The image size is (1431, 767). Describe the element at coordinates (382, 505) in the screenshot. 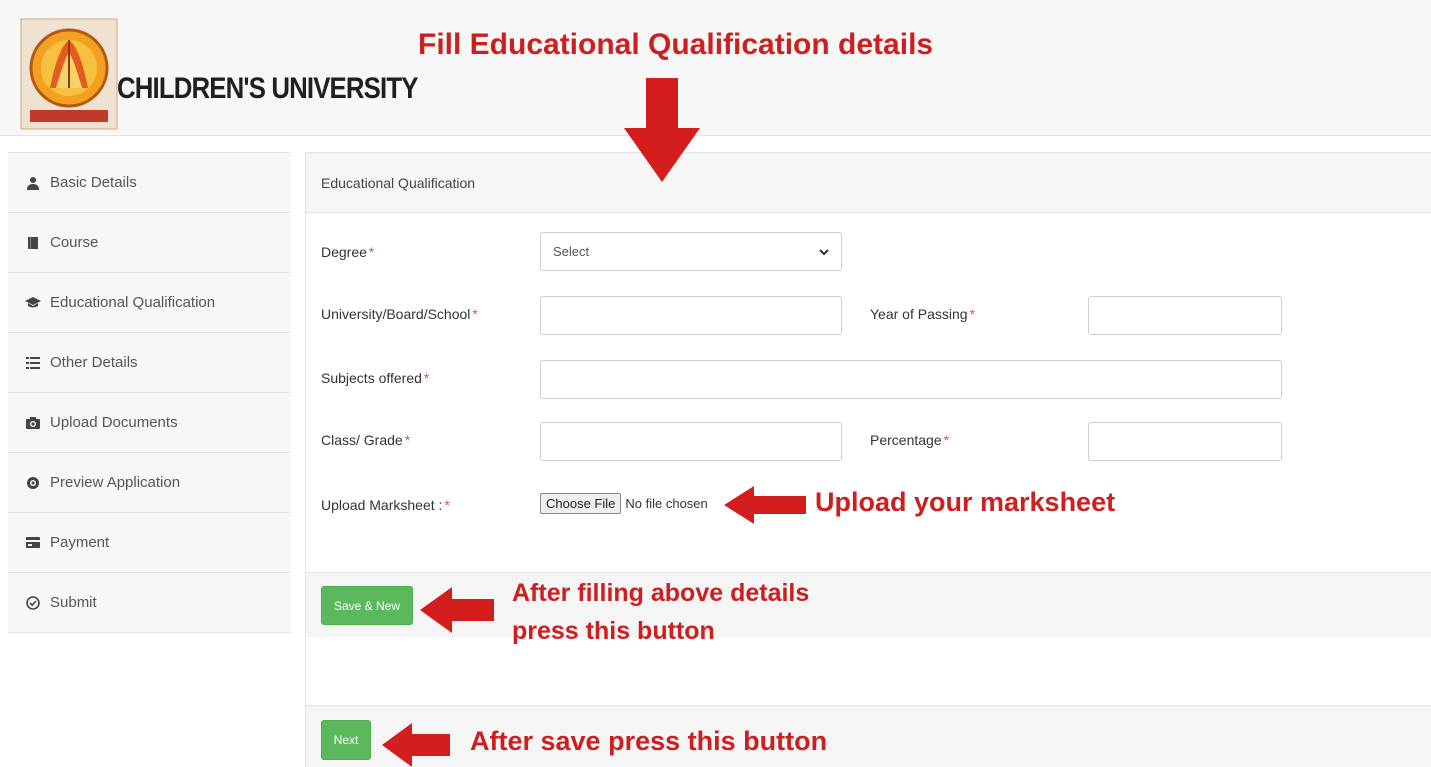

I see `upload-label-text: Upload Marksheet :` at that location.